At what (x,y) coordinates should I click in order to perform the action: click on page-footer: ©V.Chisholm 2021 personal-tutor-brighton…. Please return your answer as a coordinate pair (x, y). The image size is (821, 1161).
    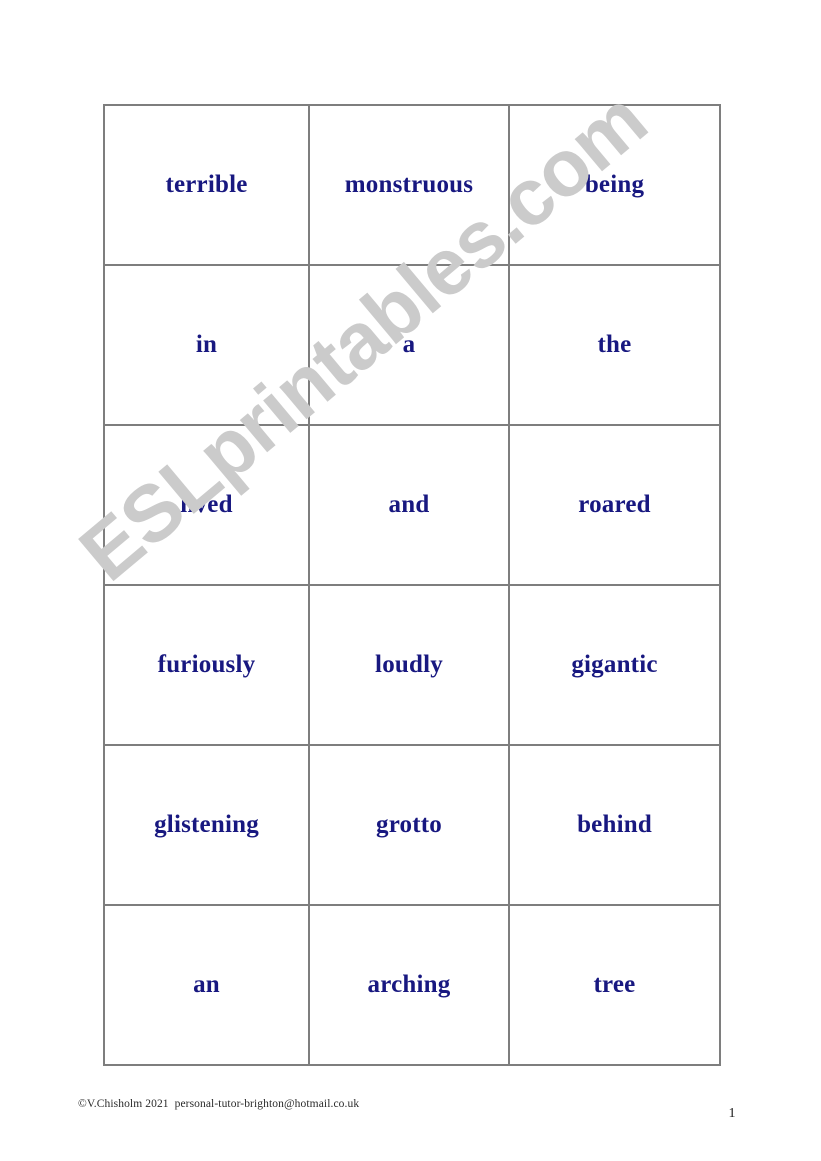
    Looking at the image, I should click on (410, 1118).